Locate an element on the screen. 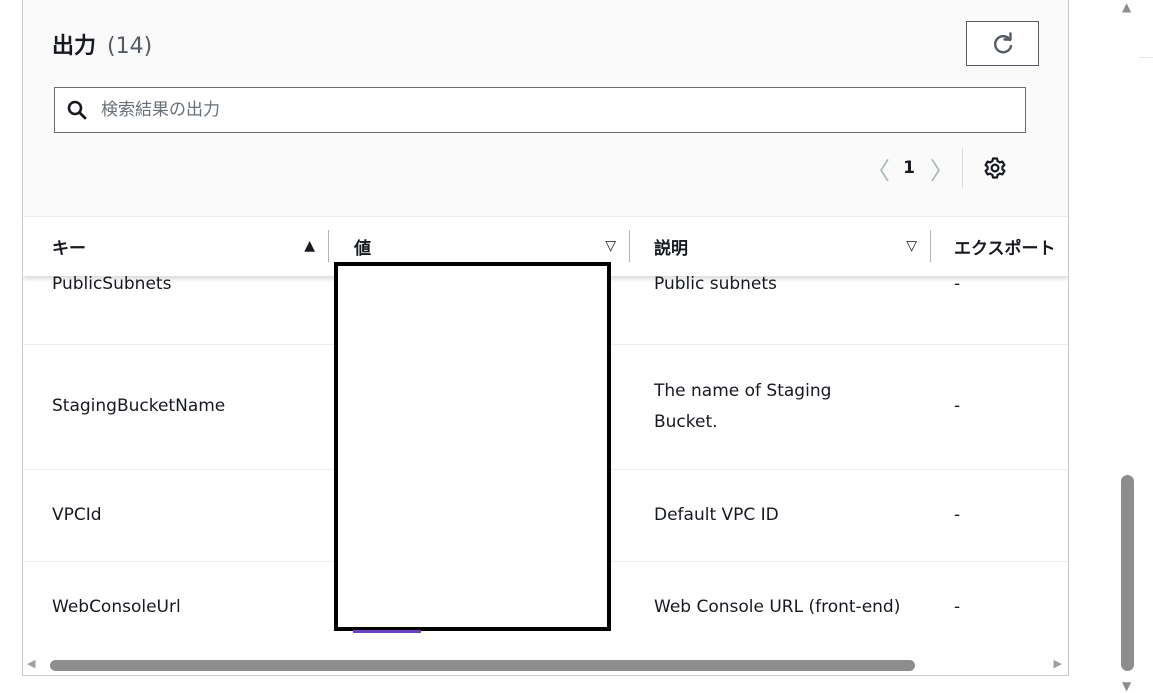  column-label: 説明 is located at coordinates (671, 249).